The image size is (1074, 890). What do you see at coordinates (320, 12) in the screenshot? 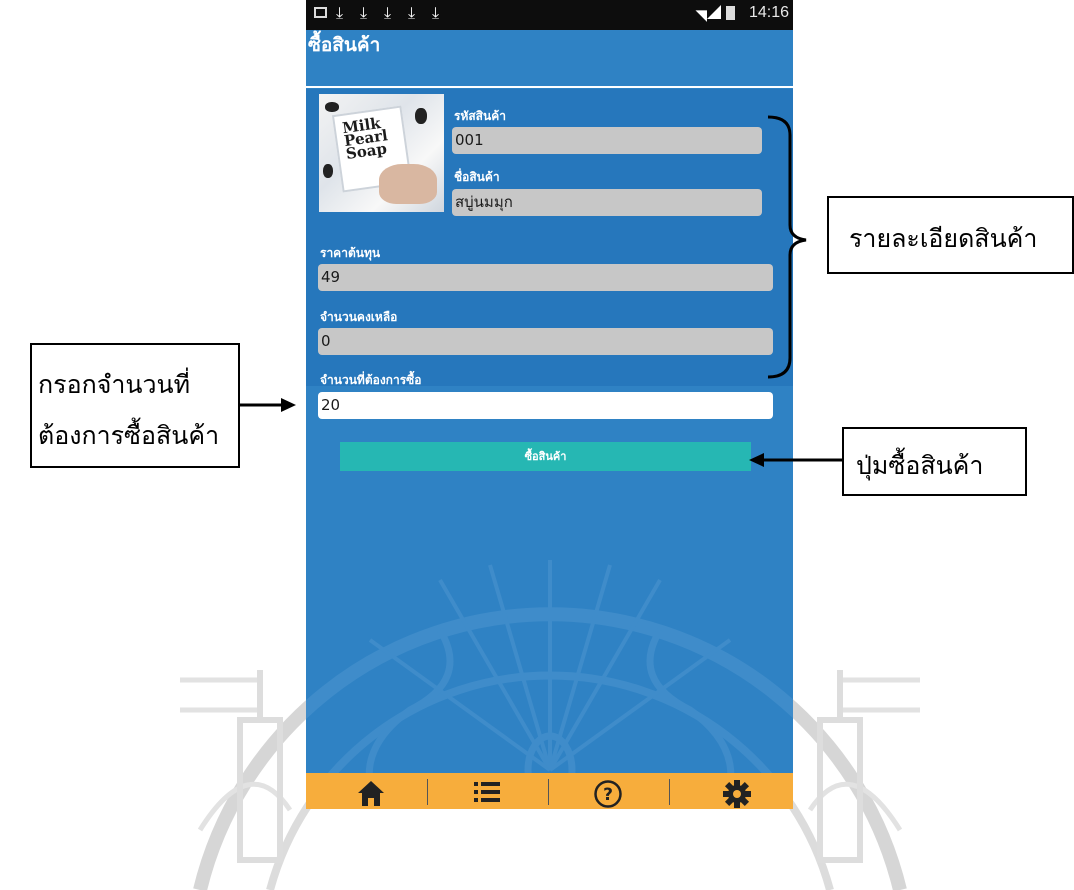
I see `image-notification-icon` at bounding box center [320, 12].